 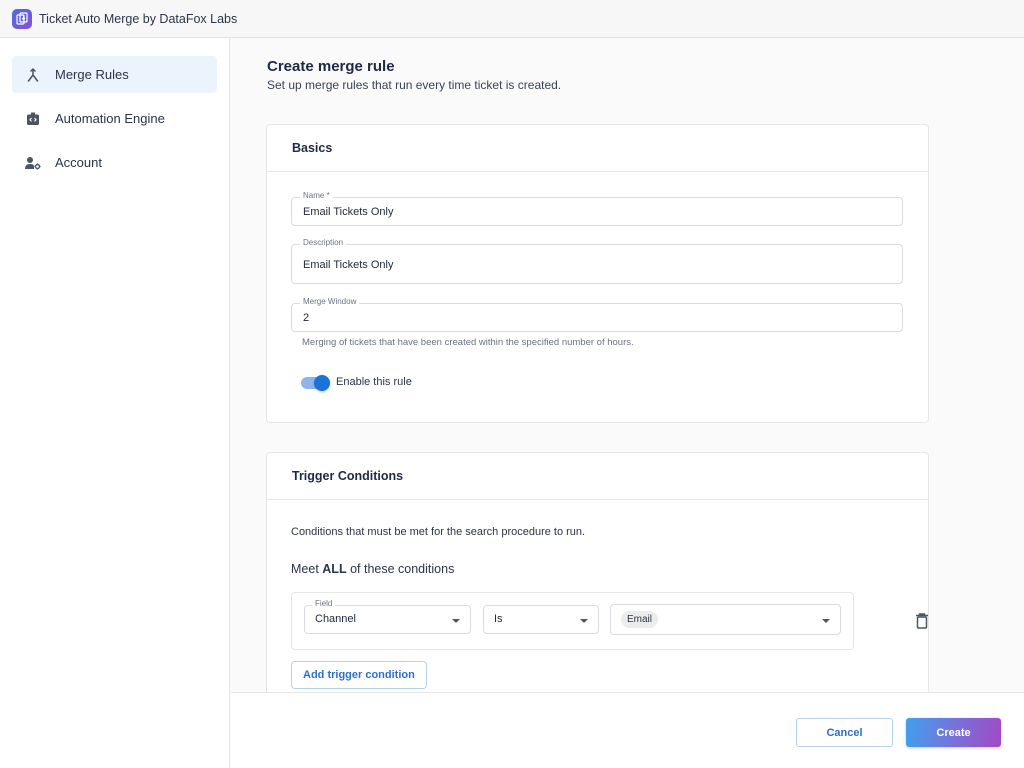 What do you see at coordinates (331, 66) in the screenshot?
I see `page-title: Create merge rule` at bounding box center [331, 66].